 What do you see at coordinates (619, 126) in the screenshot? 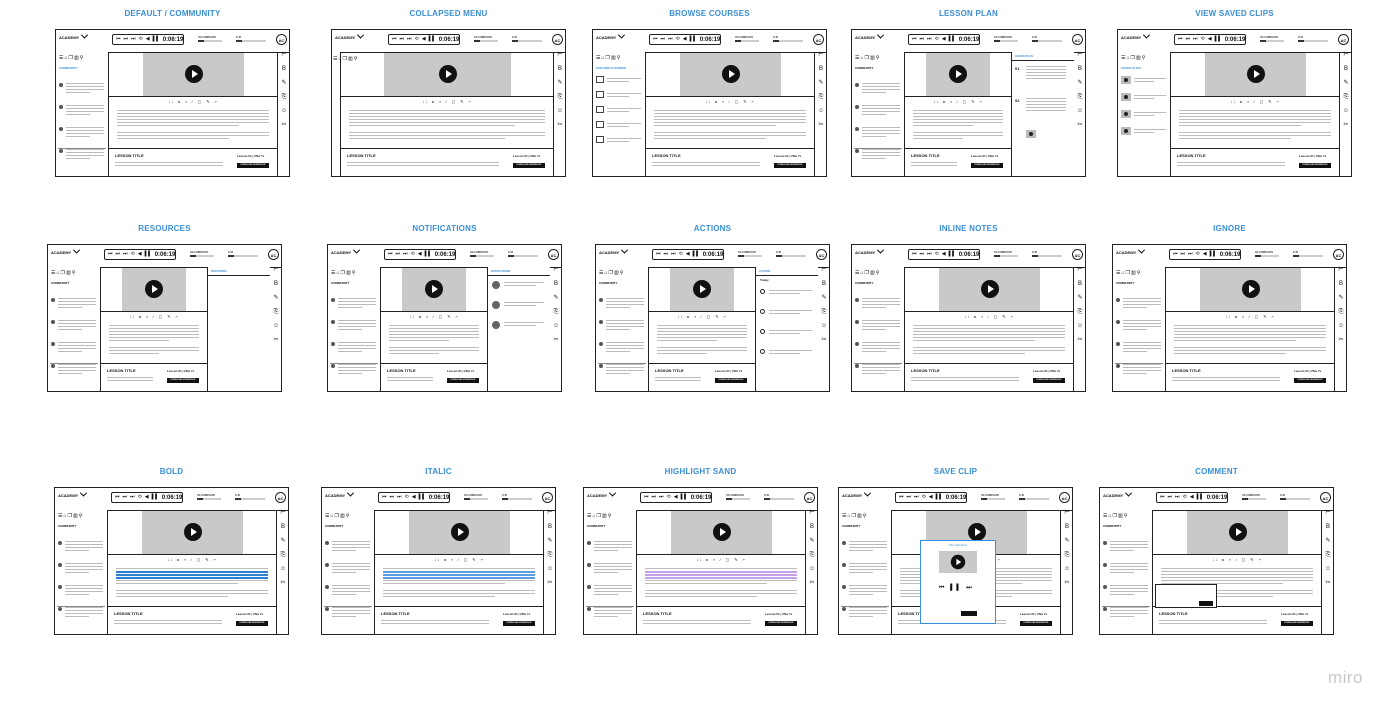
I see `course-item` at bounding box center [619, 126].